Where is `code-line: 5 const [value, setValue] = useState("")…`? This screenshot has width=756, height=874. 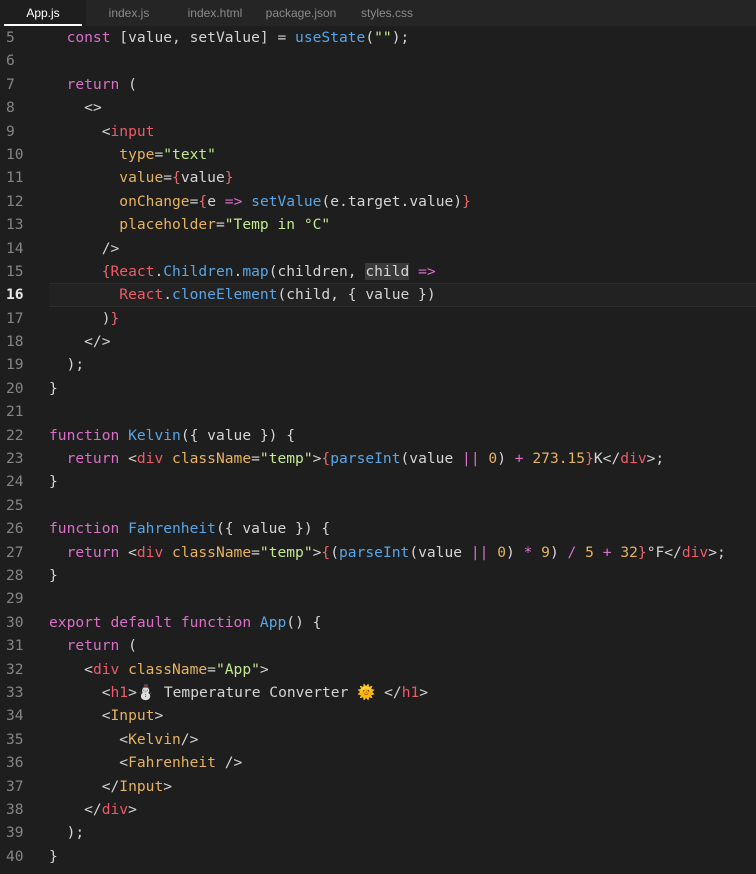
code-line: 5 const [value, setValue] = useState("")… is located at coordinates (378, 37).